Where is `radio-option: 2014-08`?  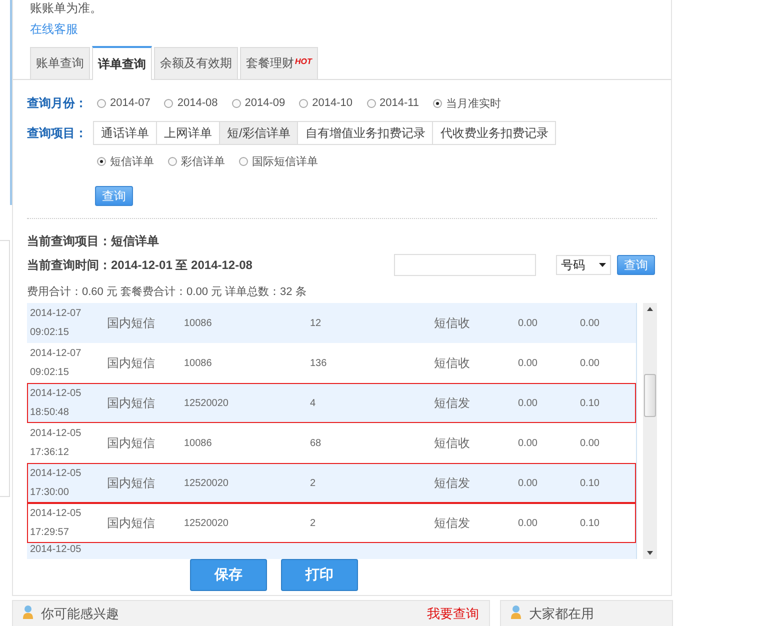 radio-option: 2014-08 is located at coordinates (191, 103).